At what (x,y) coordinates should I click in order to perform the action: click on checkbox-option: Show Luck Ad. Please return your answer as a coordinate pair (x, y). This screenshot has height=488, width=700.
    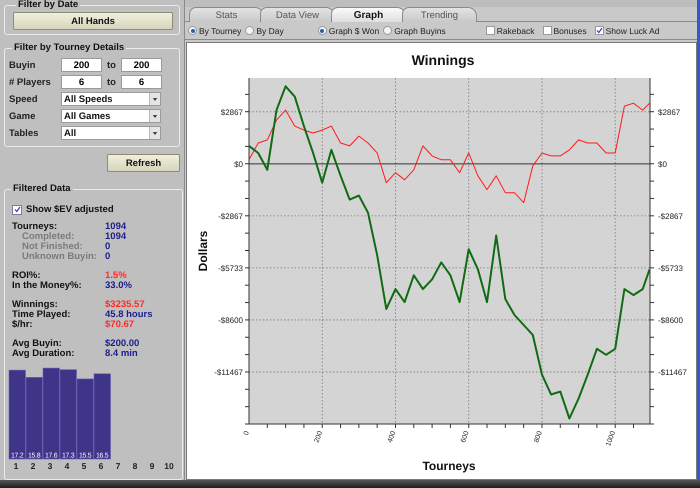
    Looking at the image, I should click on (627, 31).